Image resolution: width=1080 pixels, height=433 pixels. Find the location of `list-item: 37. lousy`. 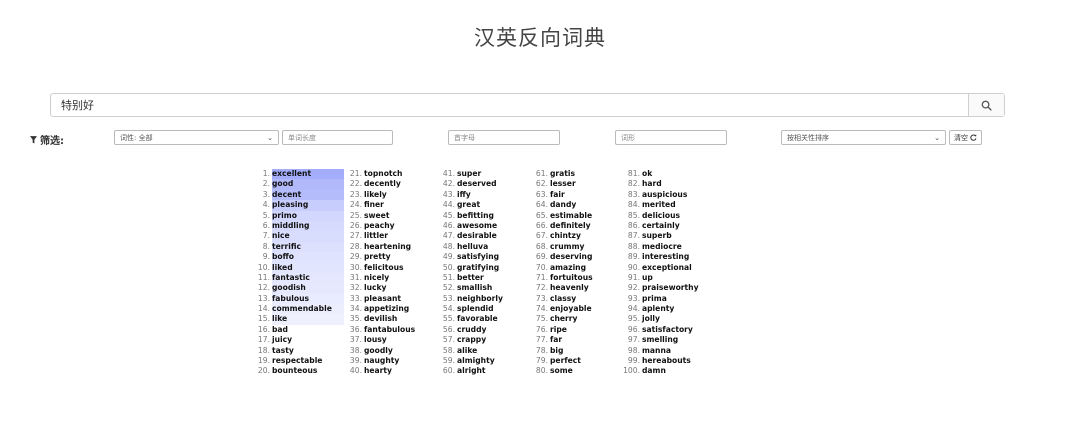

list-item: 37. lousy is located at coordinates (383, 340).